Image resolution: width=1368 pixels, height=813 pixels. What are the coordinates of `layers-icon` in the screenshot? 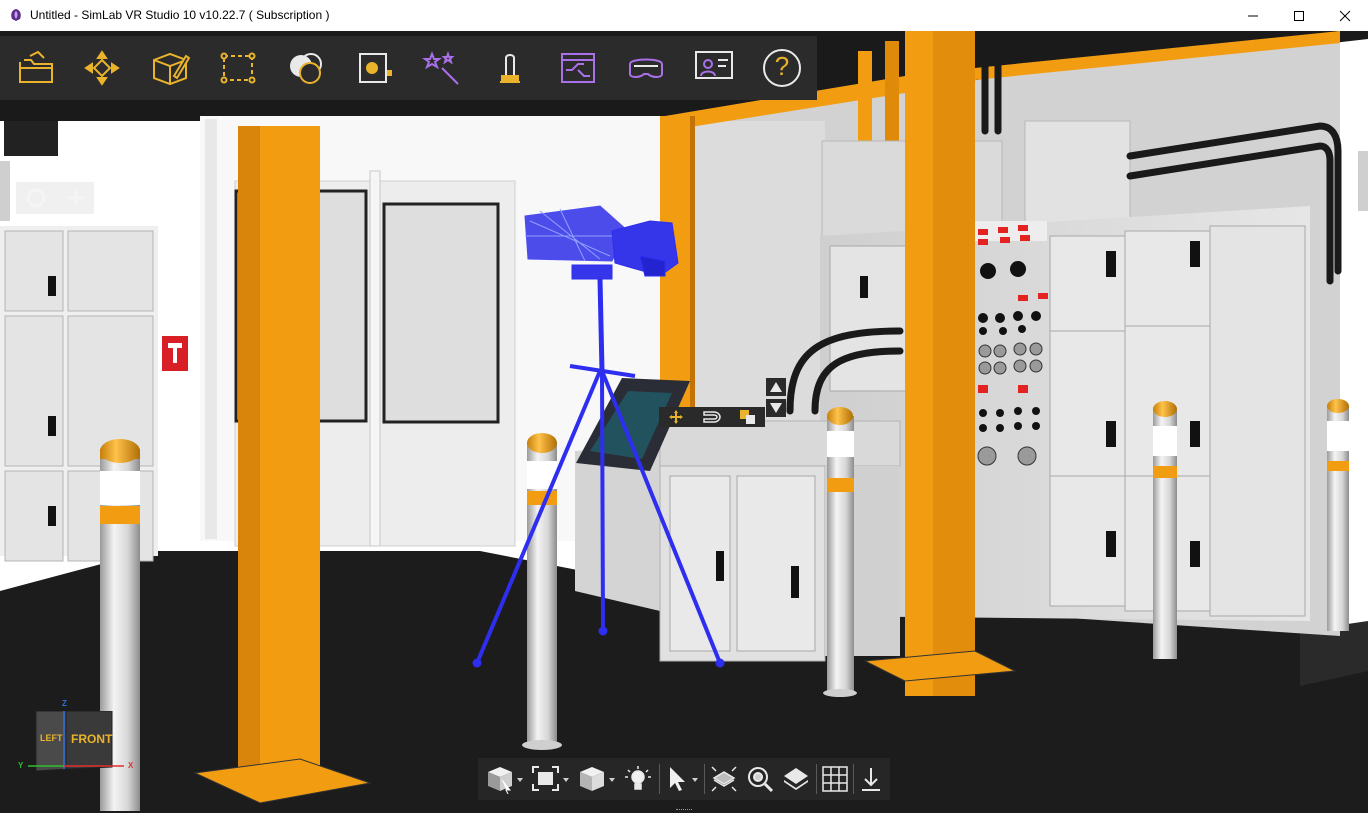 It's located at (796, 779).